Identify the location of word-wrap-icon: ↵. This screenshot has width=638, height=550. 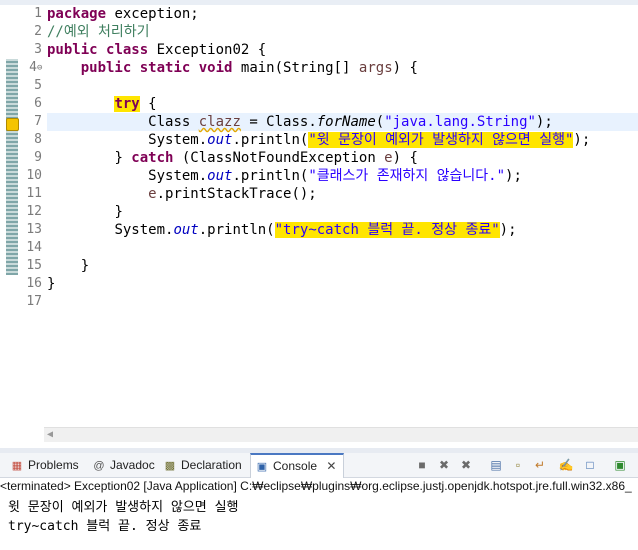
(540, 465).